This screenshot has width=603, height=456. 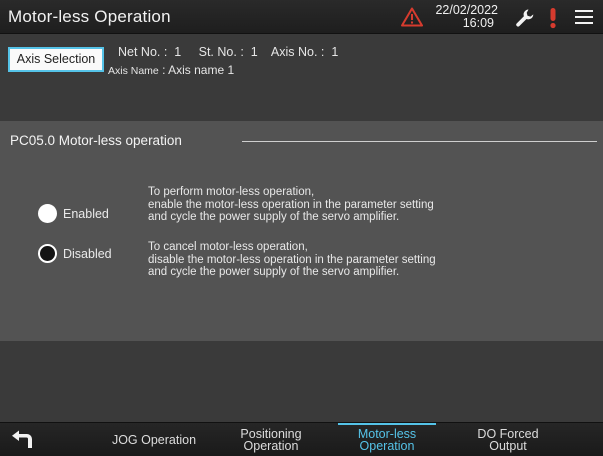 I want to click on disabled-radio-option: Disabled, so click(x=75, y=253).